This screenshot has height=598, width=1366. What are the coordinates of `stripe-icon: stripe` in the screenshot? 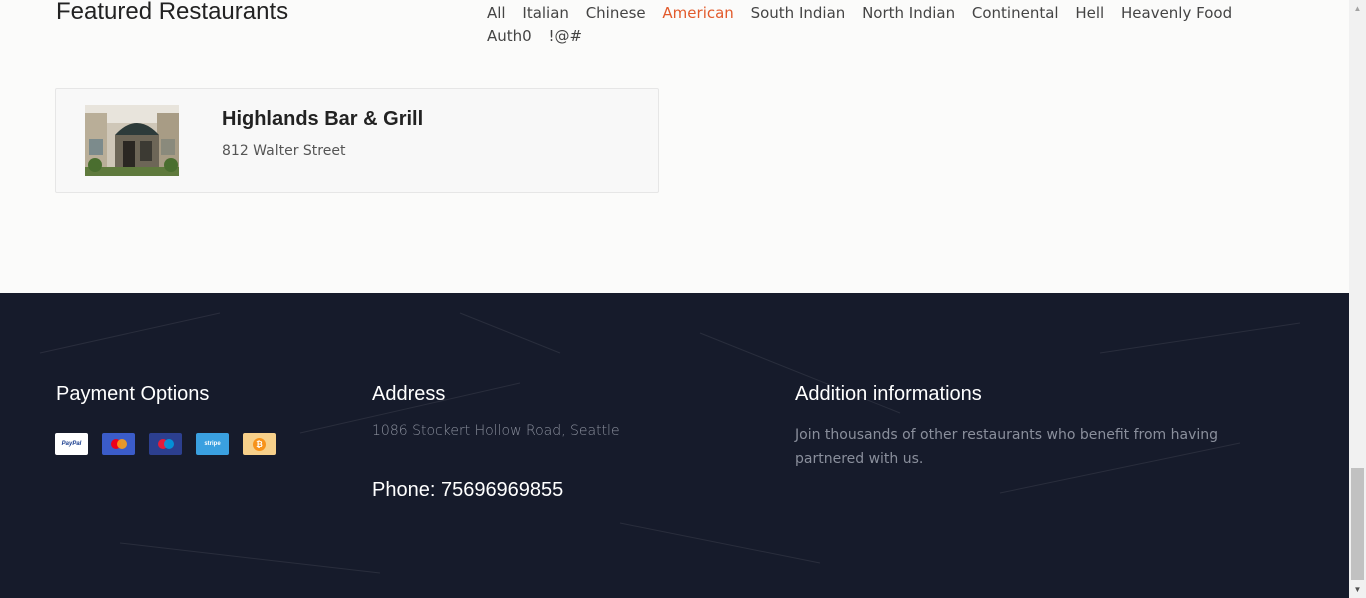 It's located at (212, 444).